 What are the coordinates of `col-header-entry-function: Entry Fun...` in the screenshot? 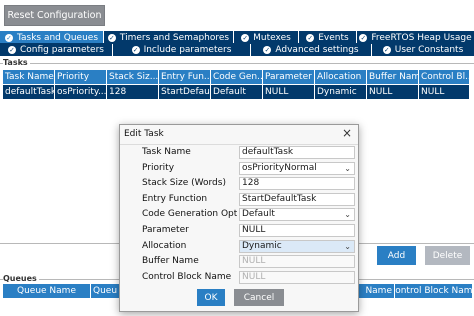 It's located at (184, 77).